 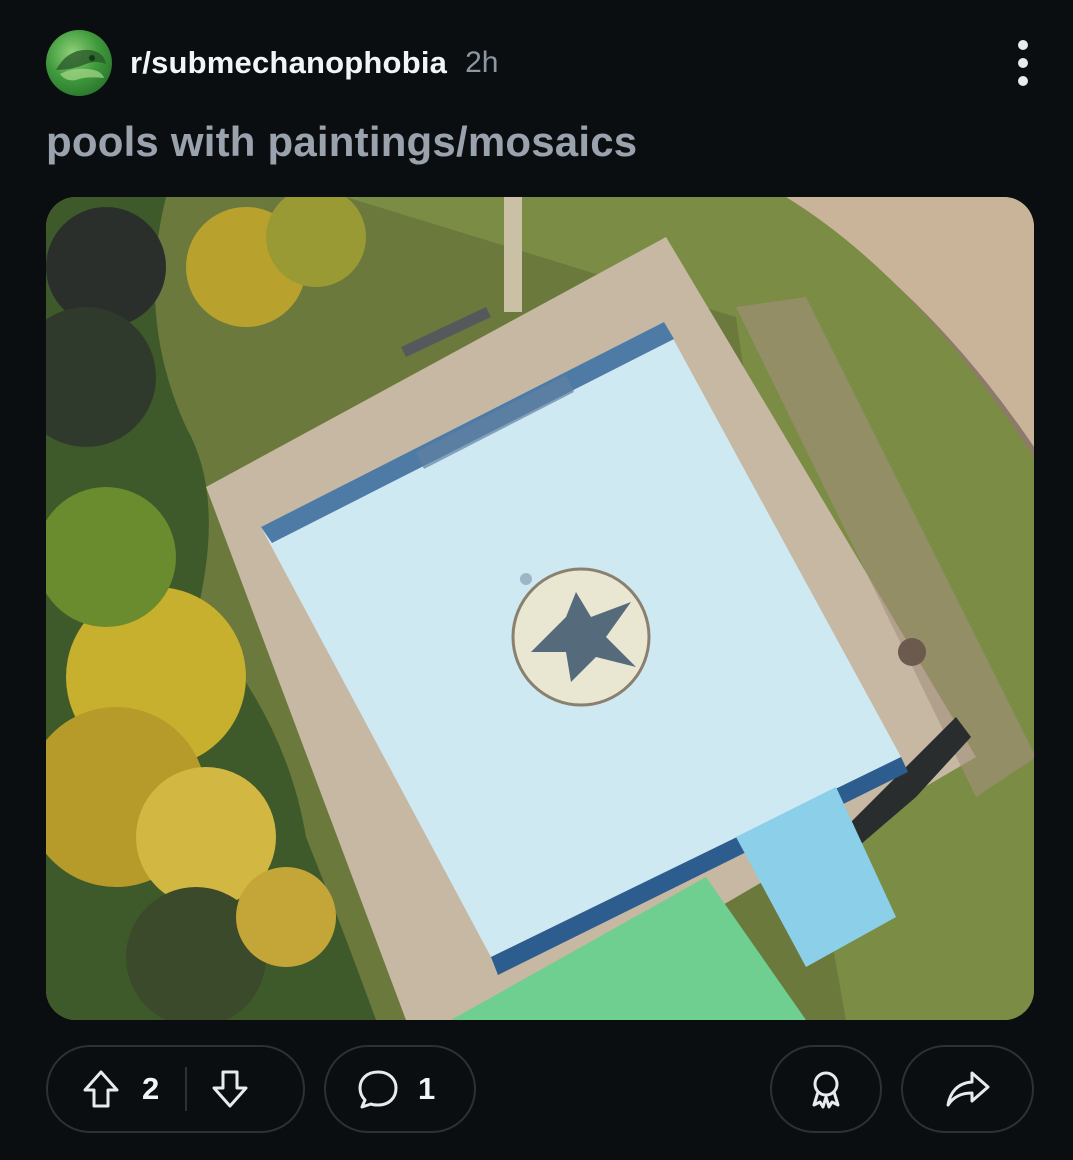 I want to click on subreddit-avatar, so click(x=79, y=63).